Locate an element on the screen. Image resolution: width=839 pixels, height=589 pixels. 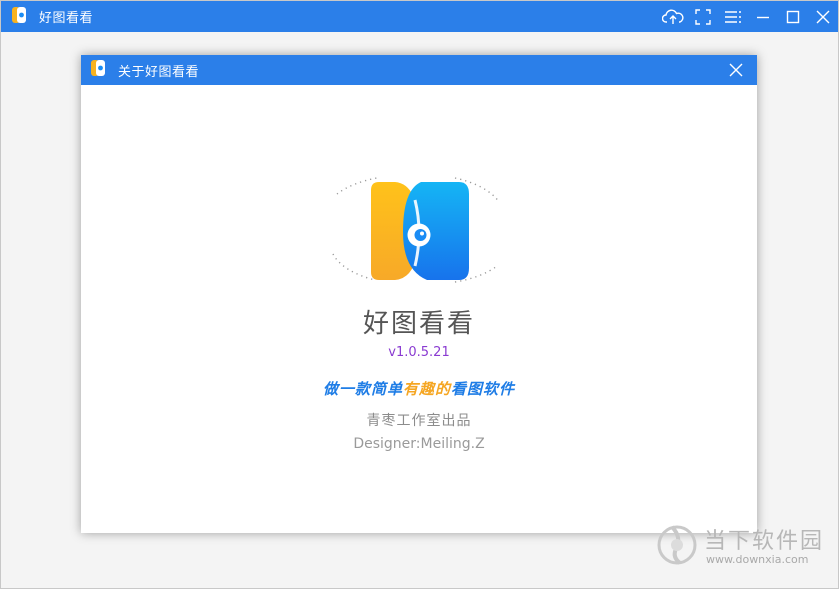
studio-credit: 青枣工作室出品 is located at coordinates (419, 421).